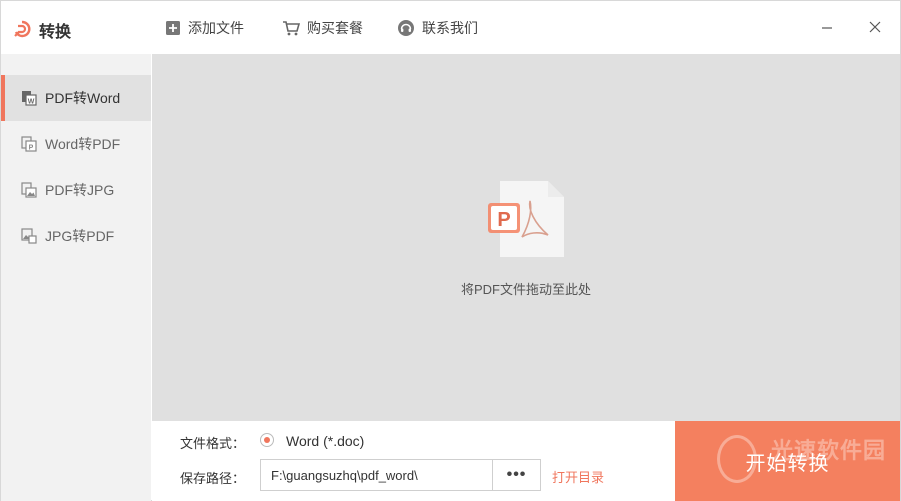 The image size is (901, 501). I want to click on add-file-button: 添加文件, so click(204, 28).